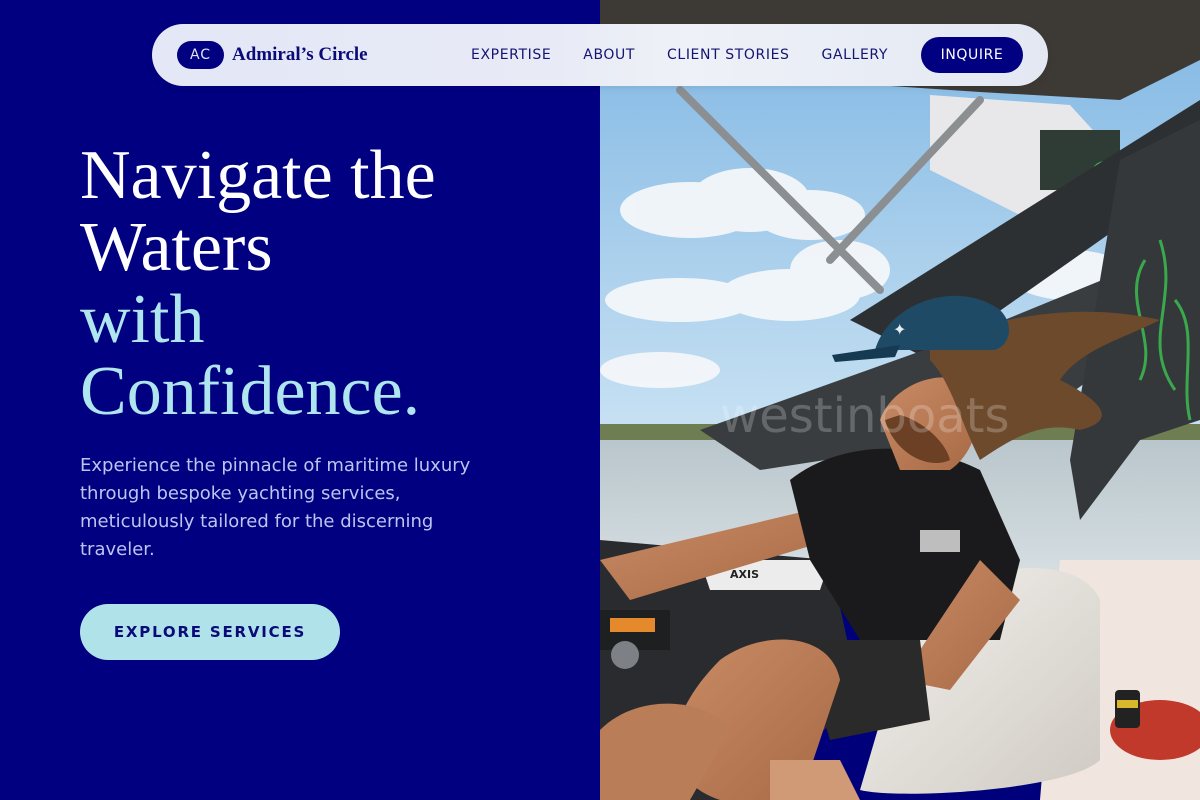  What do you see at coordinates (744, 574) in the screenshot?
I see `boat-logo-text: AXIS` at bounding box center [744, 574].